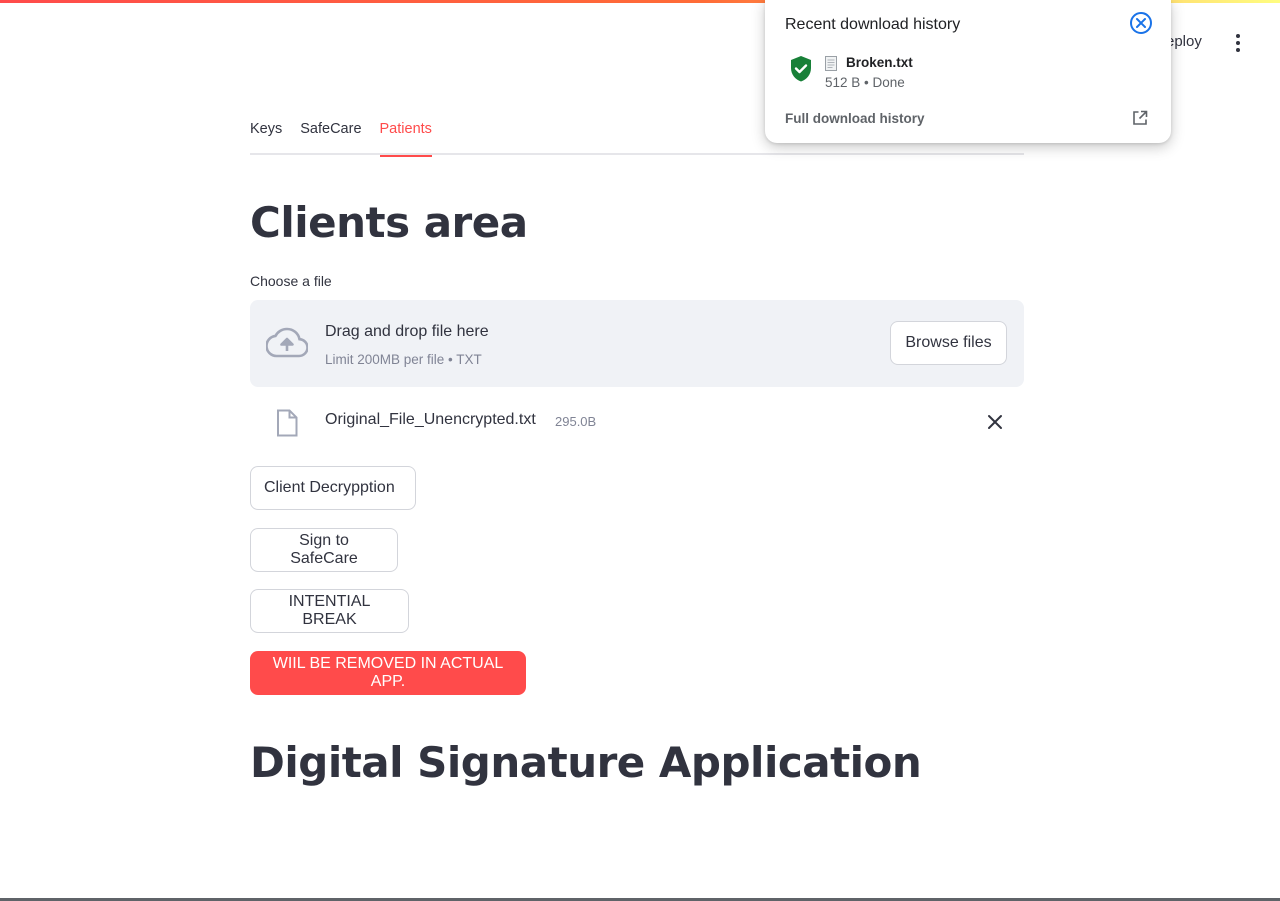  What do you see at coordinates (333, 488) in the screenshot?
I see `client-decryption-button: Client Decrypption` at bounding box center [333, 488].